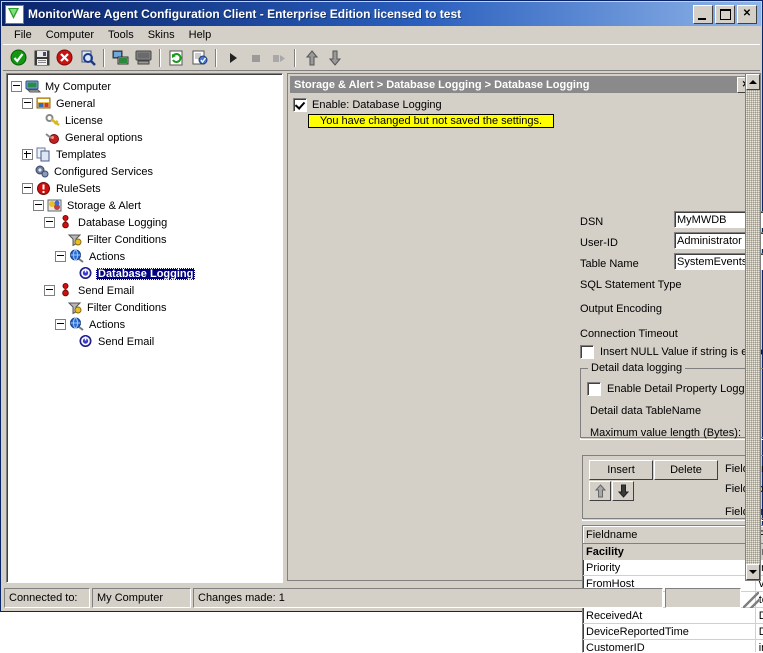 This screenshot has width=763, height=653. I want to click on toolbar, so click(381, 57).